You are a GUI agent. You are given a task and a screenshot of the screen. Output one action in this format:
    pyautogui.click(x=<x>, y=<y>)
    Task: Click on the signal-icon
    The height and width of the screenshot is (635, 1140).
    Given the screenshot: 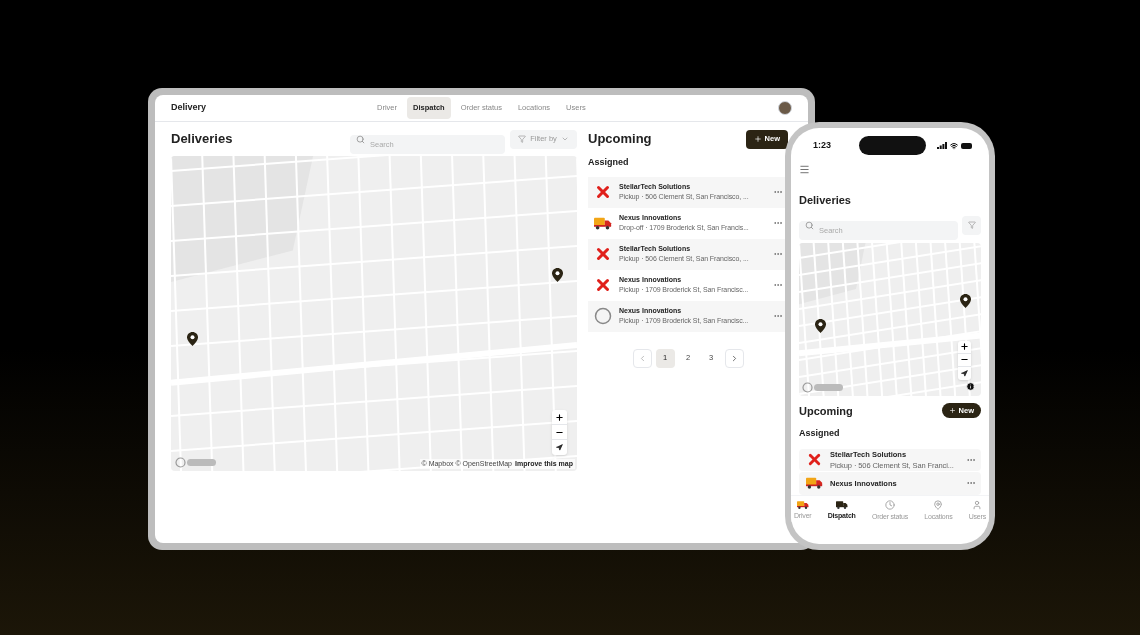 What is the action you would take?
    pyautogui.click(x=942, y=145)
    